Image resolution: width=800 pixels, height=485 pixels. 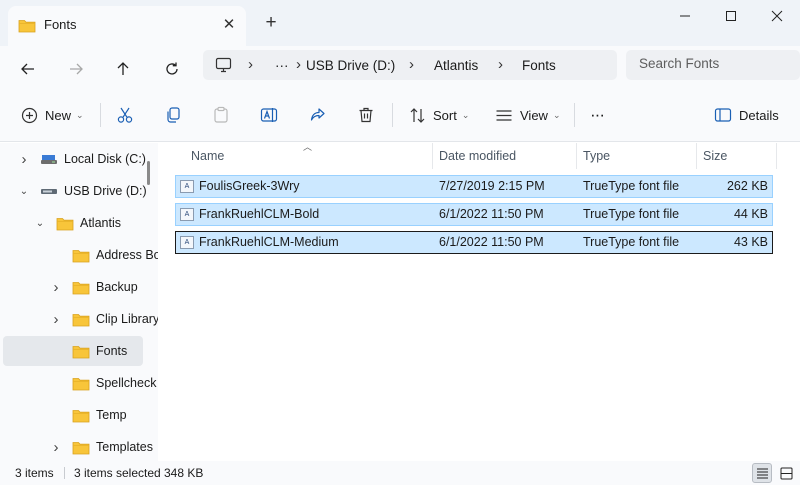 What do you see at coordinates (127, 255) in the screenshot?
I see `sidebar-item-label: Address Bo` at bounding box center [127, 255].